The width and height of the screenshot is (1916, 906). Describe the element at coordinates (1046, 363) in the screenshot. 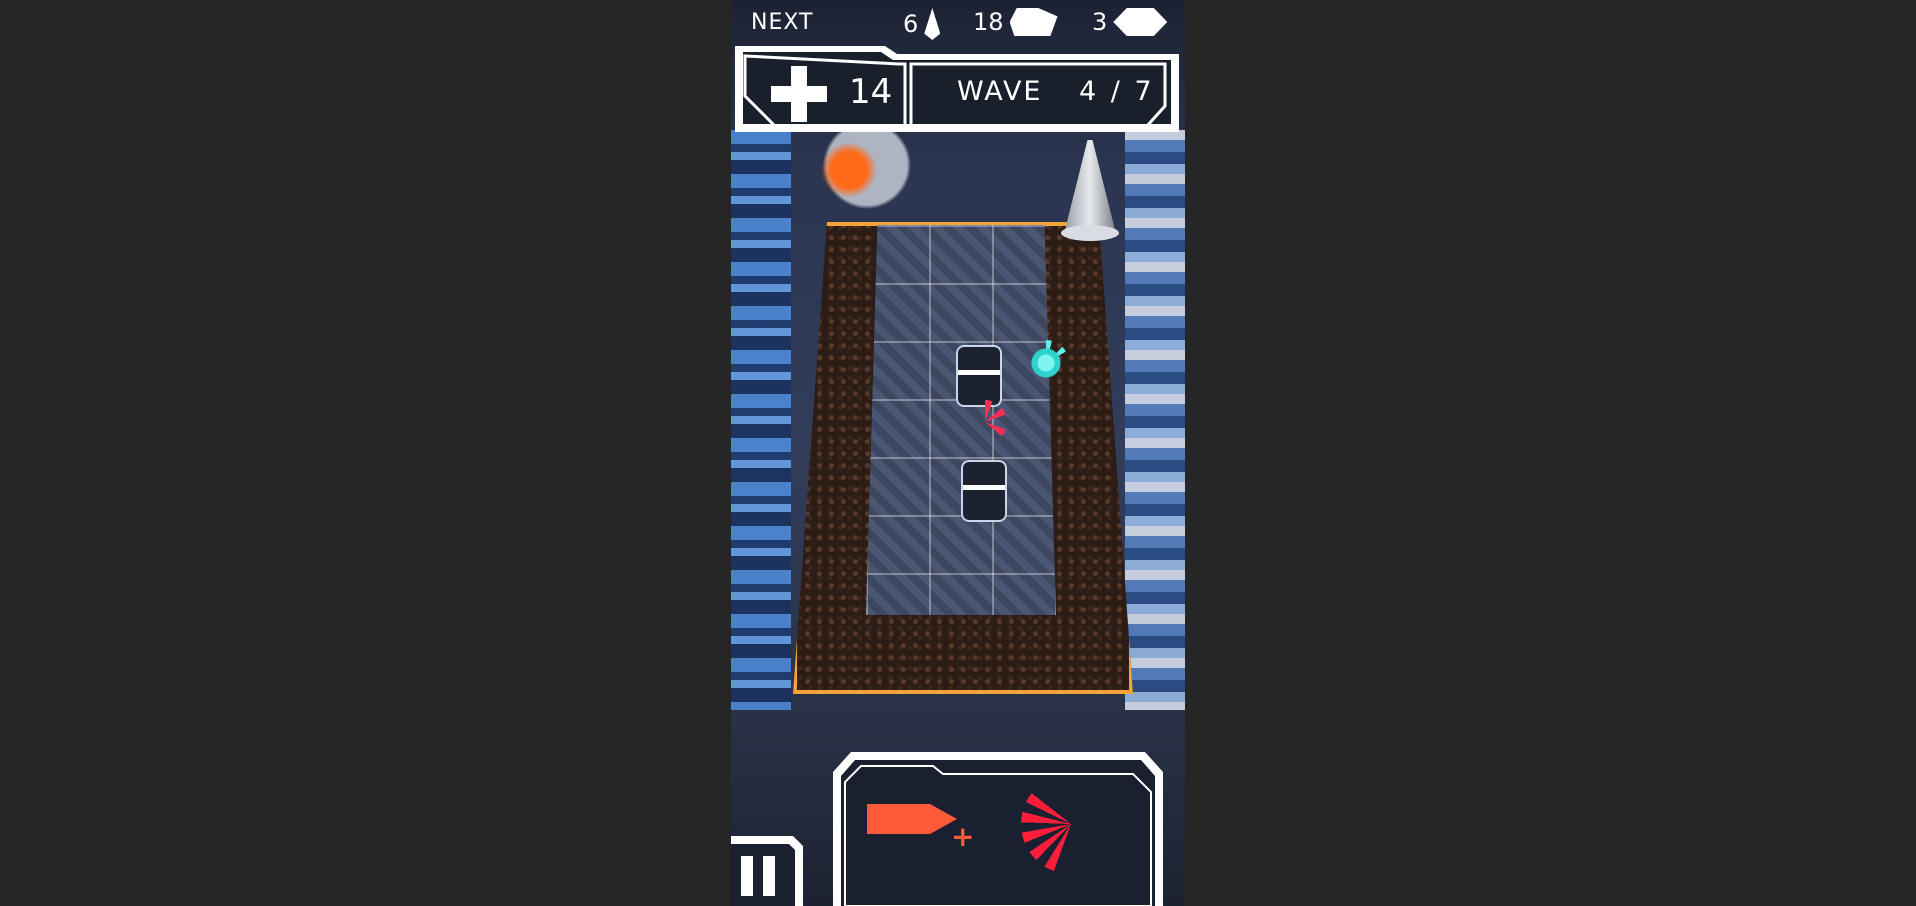

I see `cyan-turret` at that location.